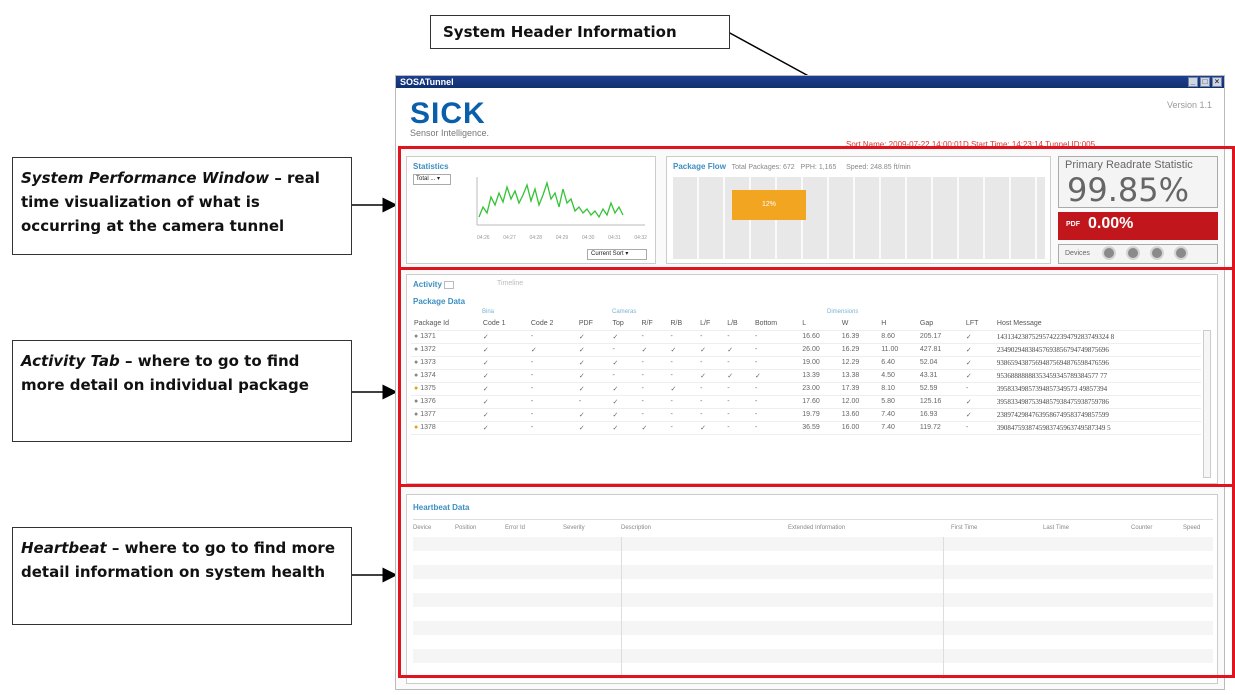 The width and height of the screenshot is (1235, 695). I want to click on logo-tagline: Sensor Intelligence., so click(450, 133).